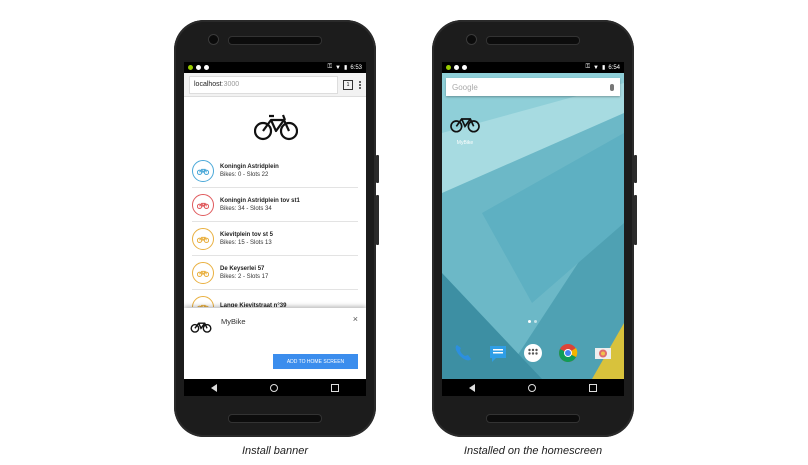 The height and width of the screenshot is (465, 808). What do you see at coordinates (360, 84) in the screenshot?
I see `overflow-menu-icon` at bounding box center [360, 84].